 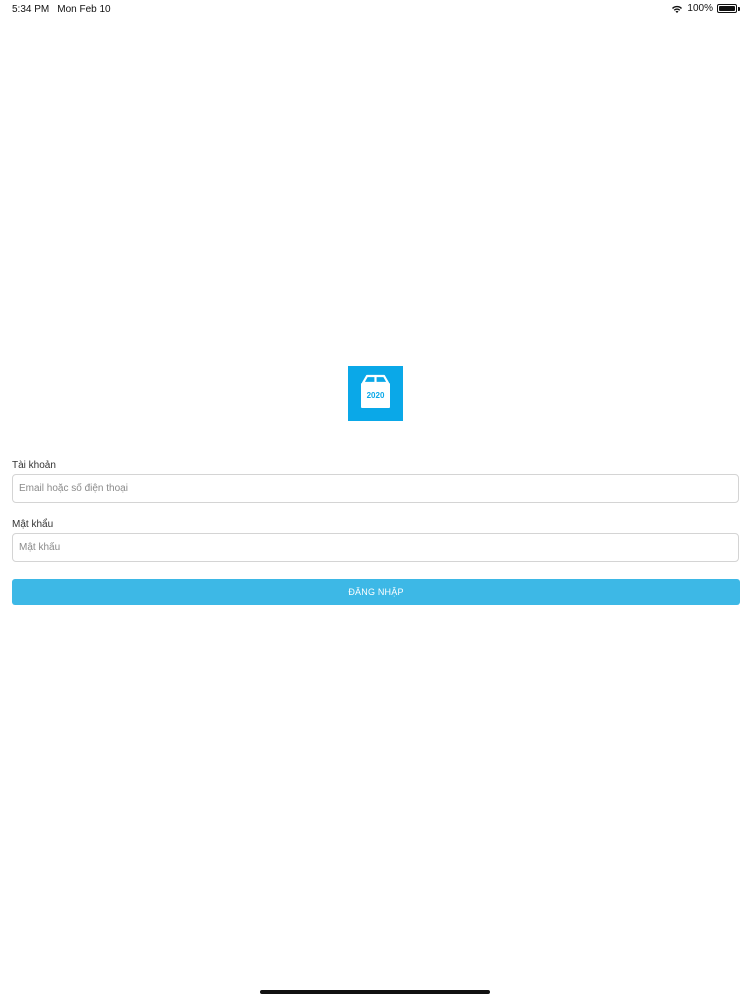 I want to click on wifi-icon, so click(x=677, y=9).